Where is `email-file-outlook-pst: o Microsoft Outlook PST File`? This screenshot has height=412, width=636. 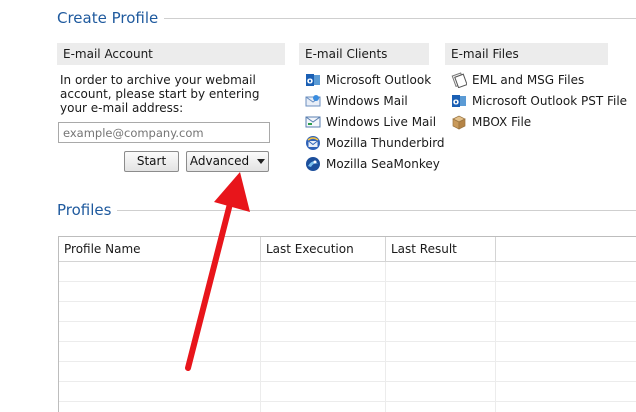 email-file-outlook-pst: o Microsoft Outlook PST File is located at coordinates (541, 100).